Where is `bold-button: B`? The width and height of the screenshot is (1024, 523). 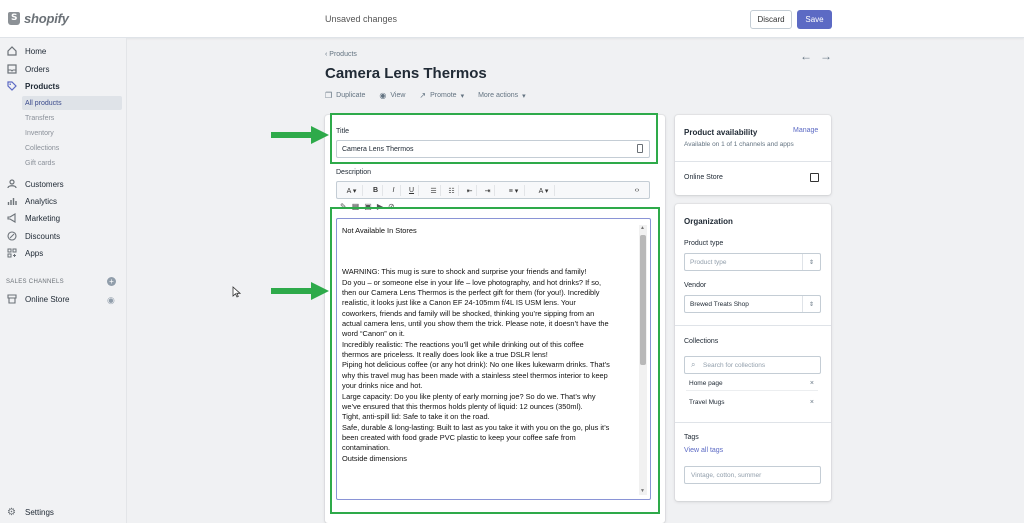
bold-button: B is located at coordinates (376, 190).